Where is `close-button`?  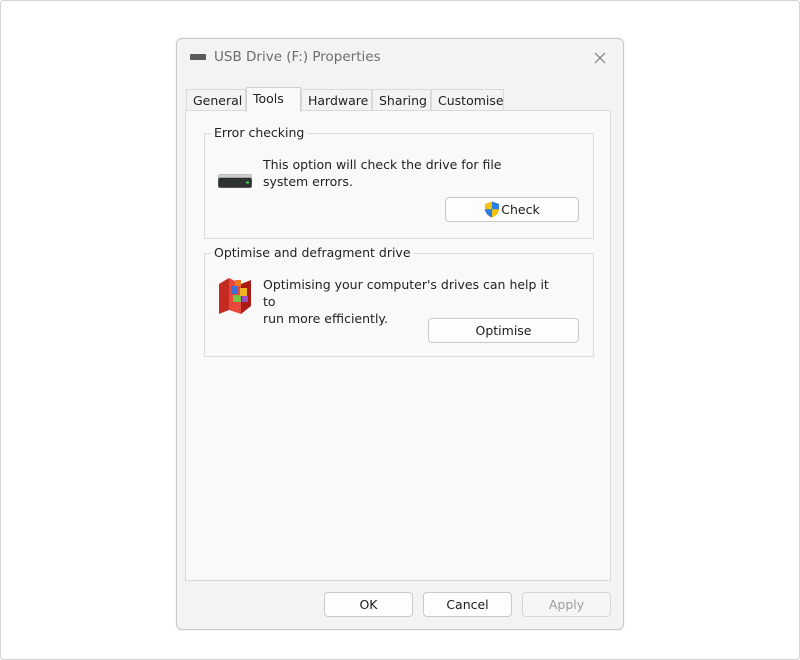
close-button is located at coordinates (600, 58).